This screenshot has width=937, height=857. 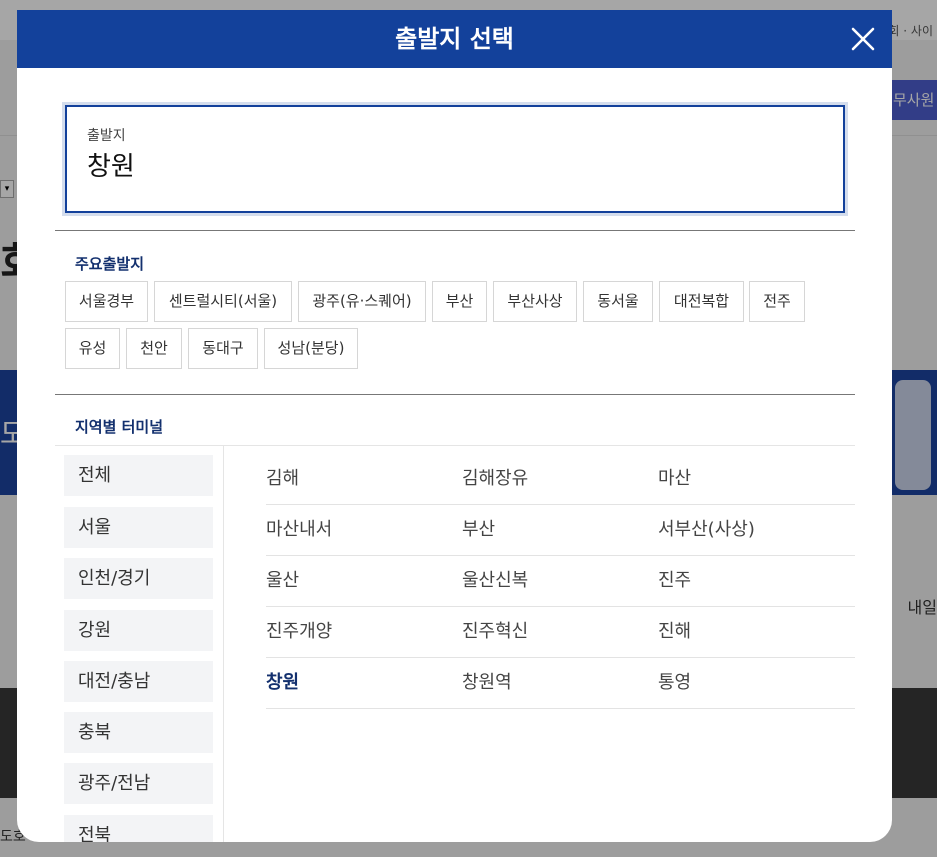 What do you see at coordinates (138, 828) in the screenshot?
I see `region-jeonbuk: 전북` at bounding box center [138, 828].